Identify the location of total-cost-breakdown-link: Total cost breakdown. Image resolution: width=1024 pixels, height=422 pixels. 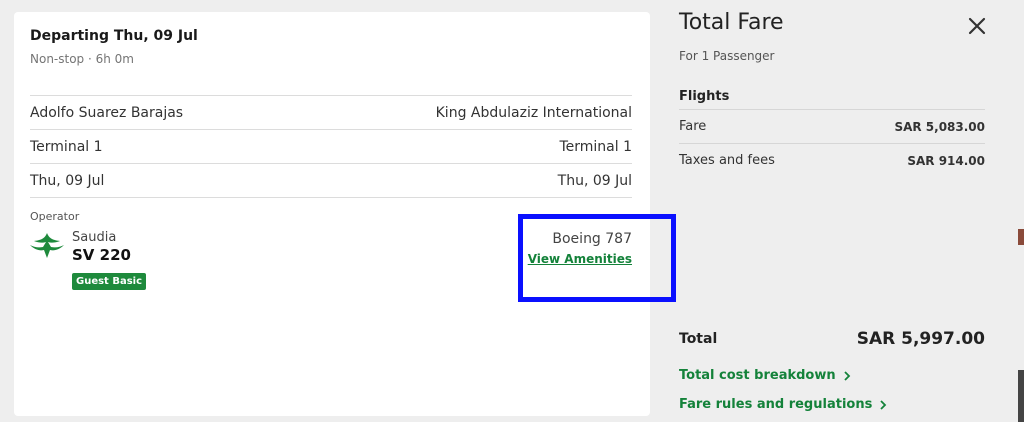
(765, 375).